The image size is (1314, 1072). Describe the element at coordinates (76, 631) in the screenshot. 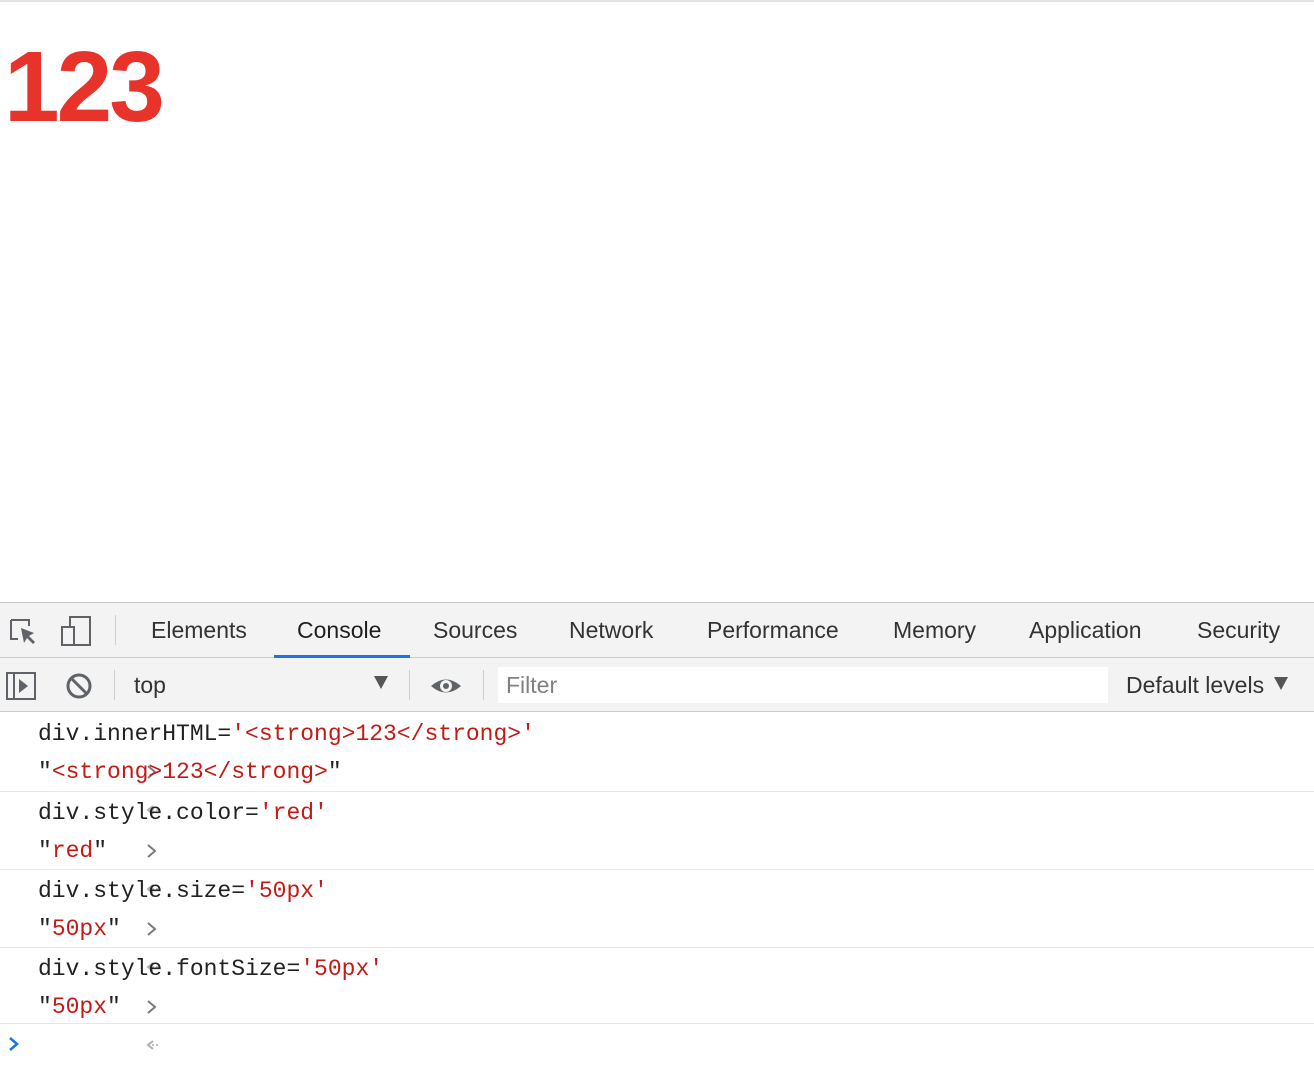

I see `device-toolbar-icon` at that location.